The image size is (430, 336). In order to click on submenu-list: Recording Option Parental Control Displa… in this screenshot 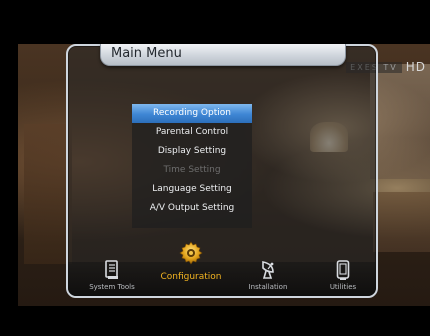, I will do `click(192, 166)`.